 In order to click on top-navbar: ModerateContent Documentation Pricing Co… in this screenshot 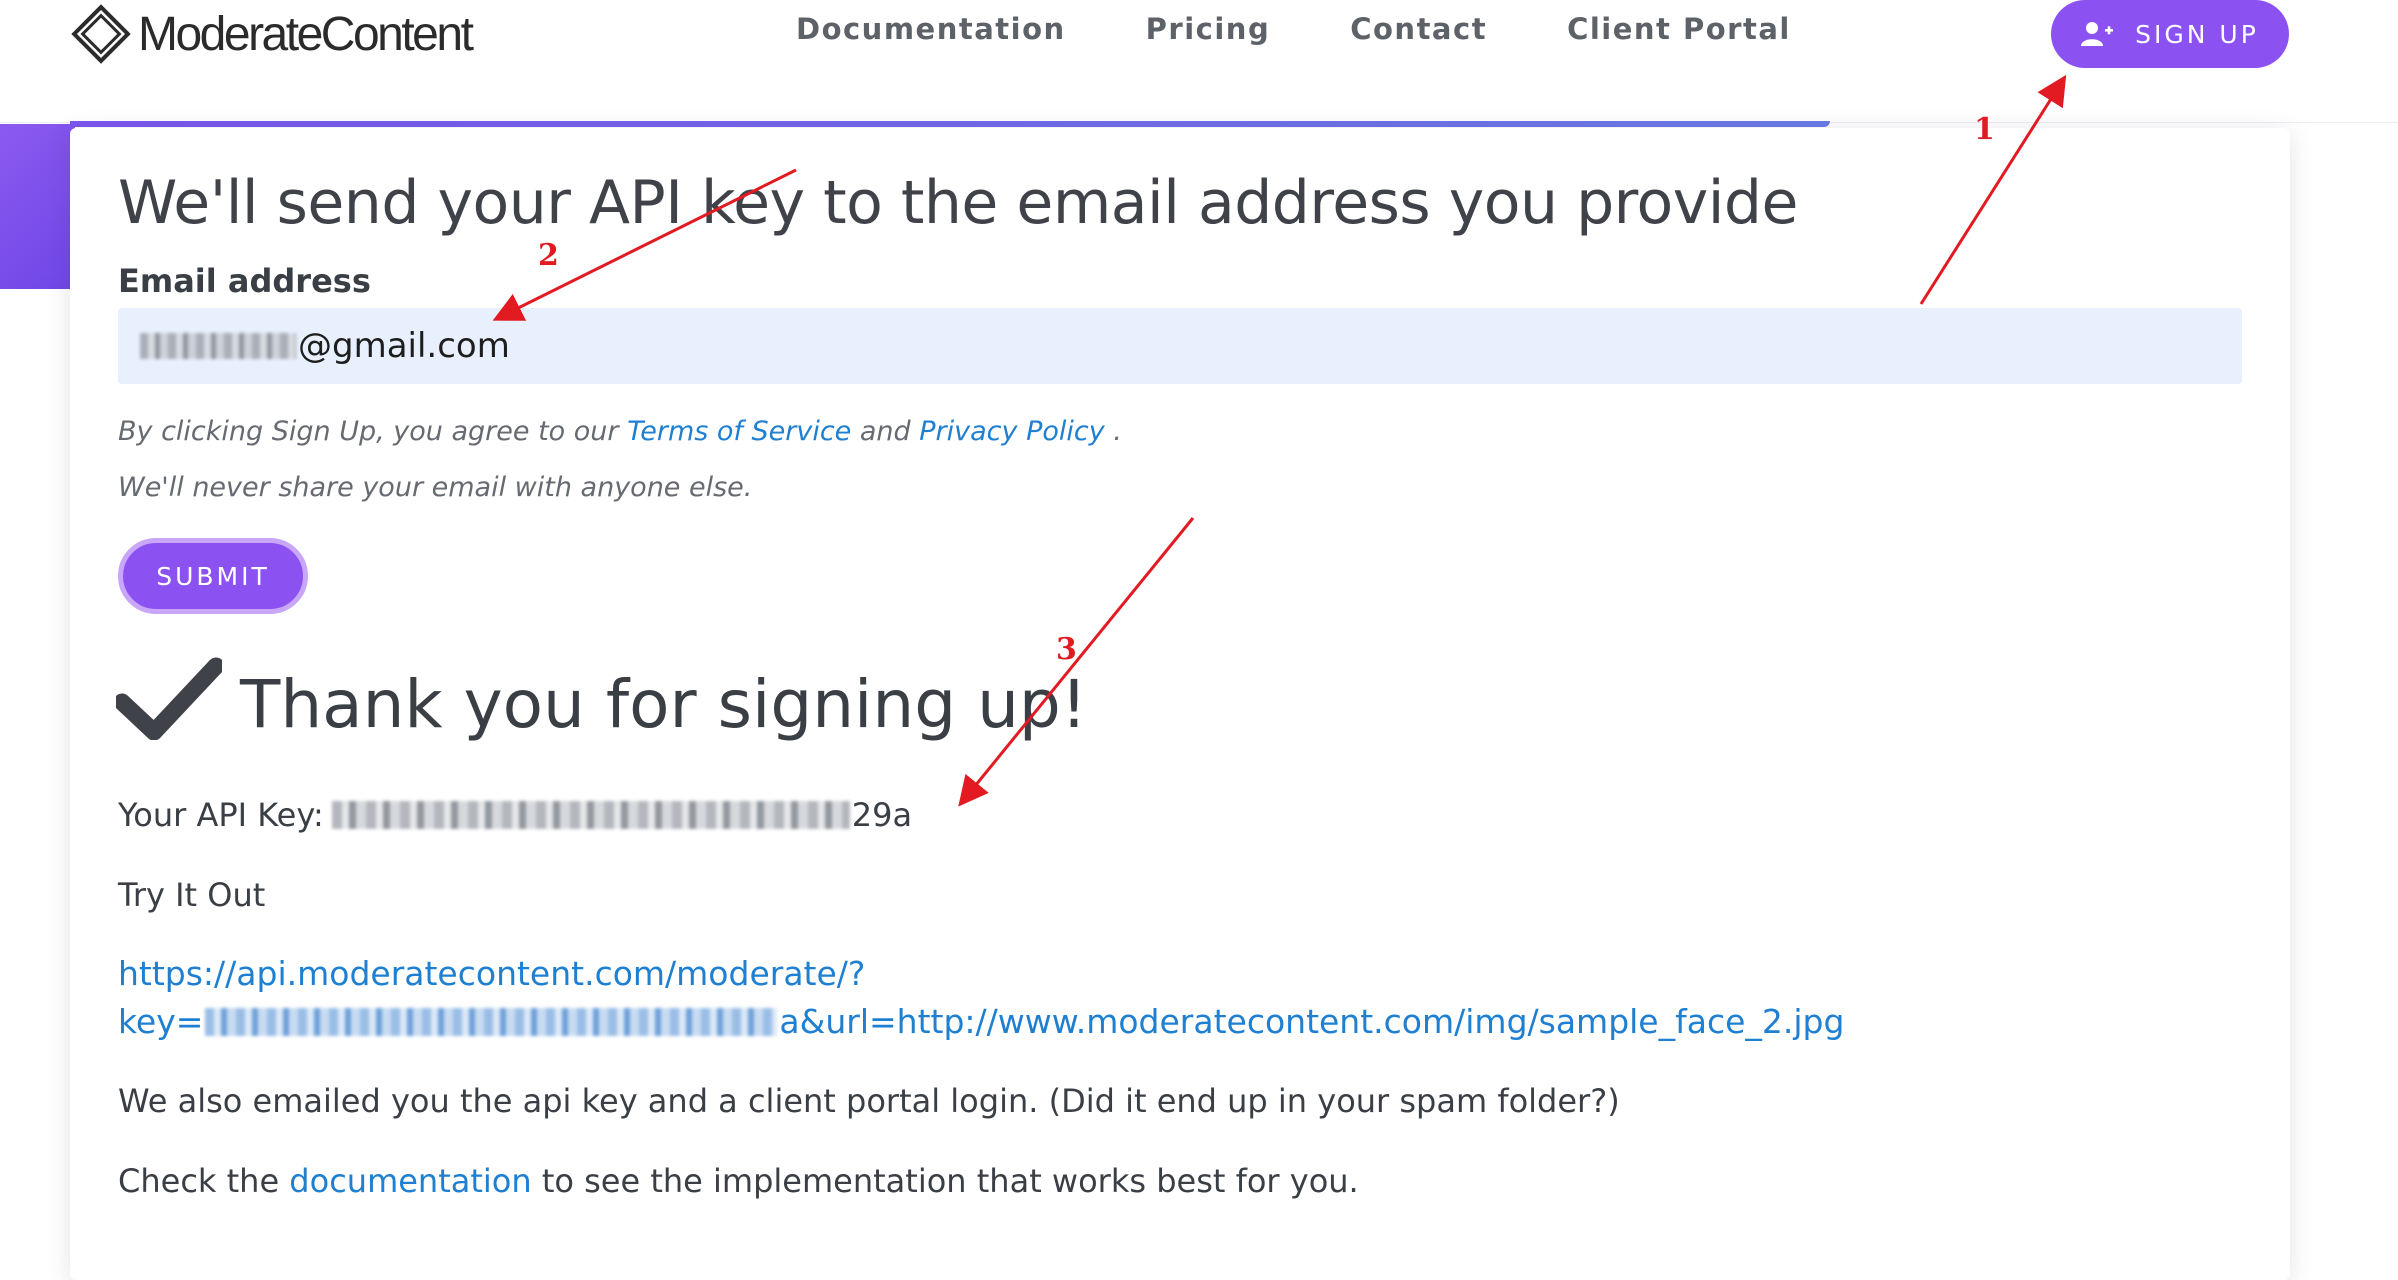, I will do `click(1199, 61)`.